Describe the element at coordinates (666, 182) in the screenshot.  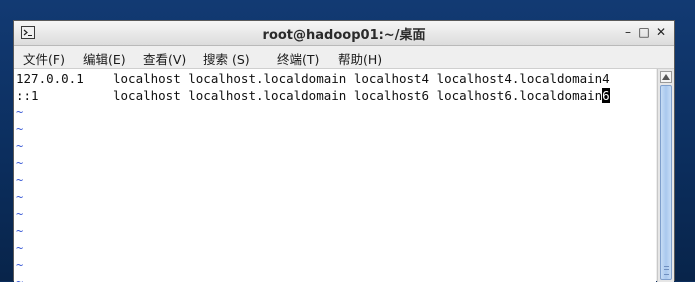
I see `scroll-thumb` at that location.